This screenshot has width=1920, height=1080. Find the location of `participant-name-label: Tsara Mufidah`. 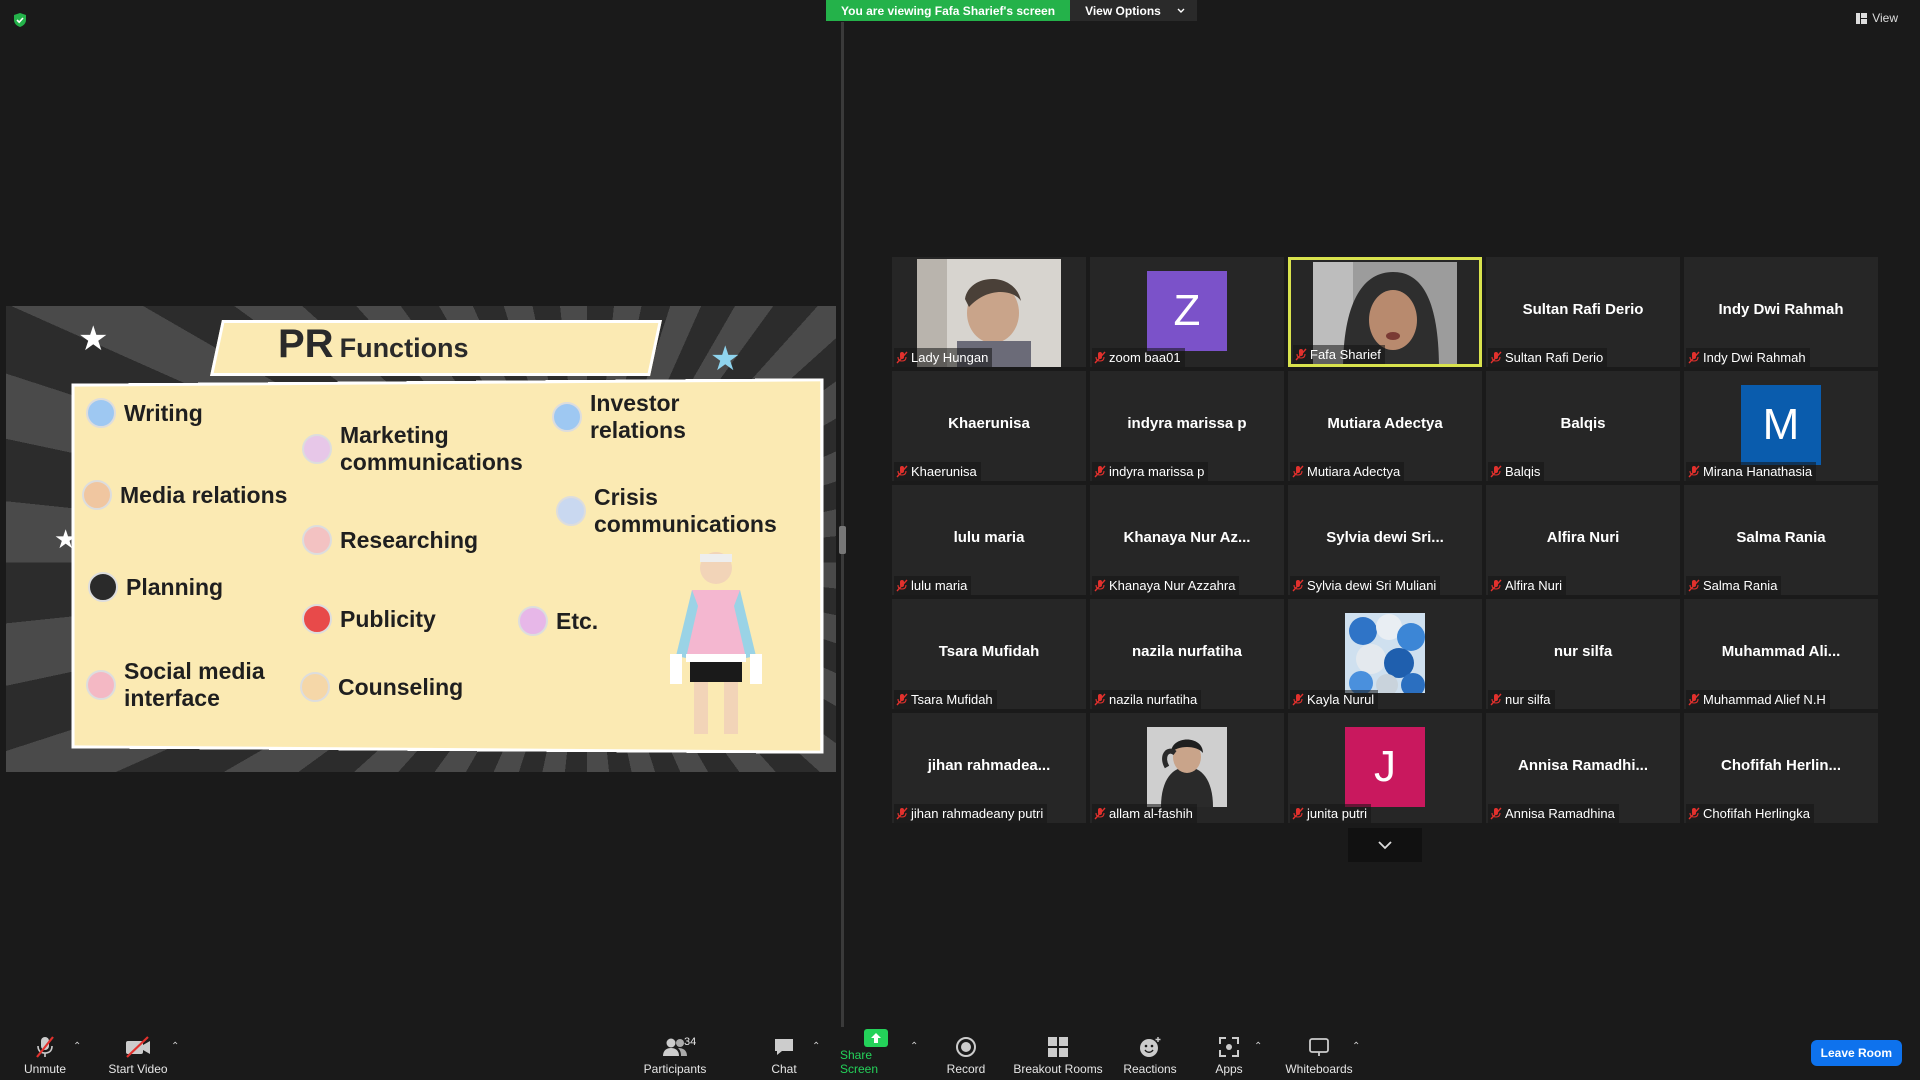

participant-name-label: Tsara Mufidah is located at coordinates (945, 699).